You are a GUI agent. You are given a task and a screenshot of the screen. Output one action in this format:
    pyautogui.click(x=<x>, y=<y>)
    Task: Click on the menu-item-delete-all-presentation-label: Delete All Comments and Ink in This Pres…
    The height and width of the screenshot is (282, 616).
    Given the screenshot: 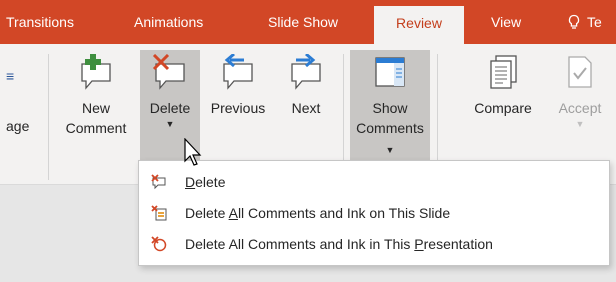 What is the action you would take?
    pyautogui.click(x=339, y=244)
    